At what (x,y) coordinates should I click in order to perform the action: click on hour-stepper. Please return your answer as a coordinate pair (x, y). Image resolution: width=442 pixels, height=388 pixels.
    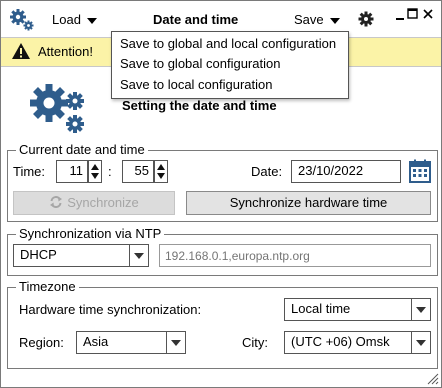
    Looking at the image, I should click on (95, 171).